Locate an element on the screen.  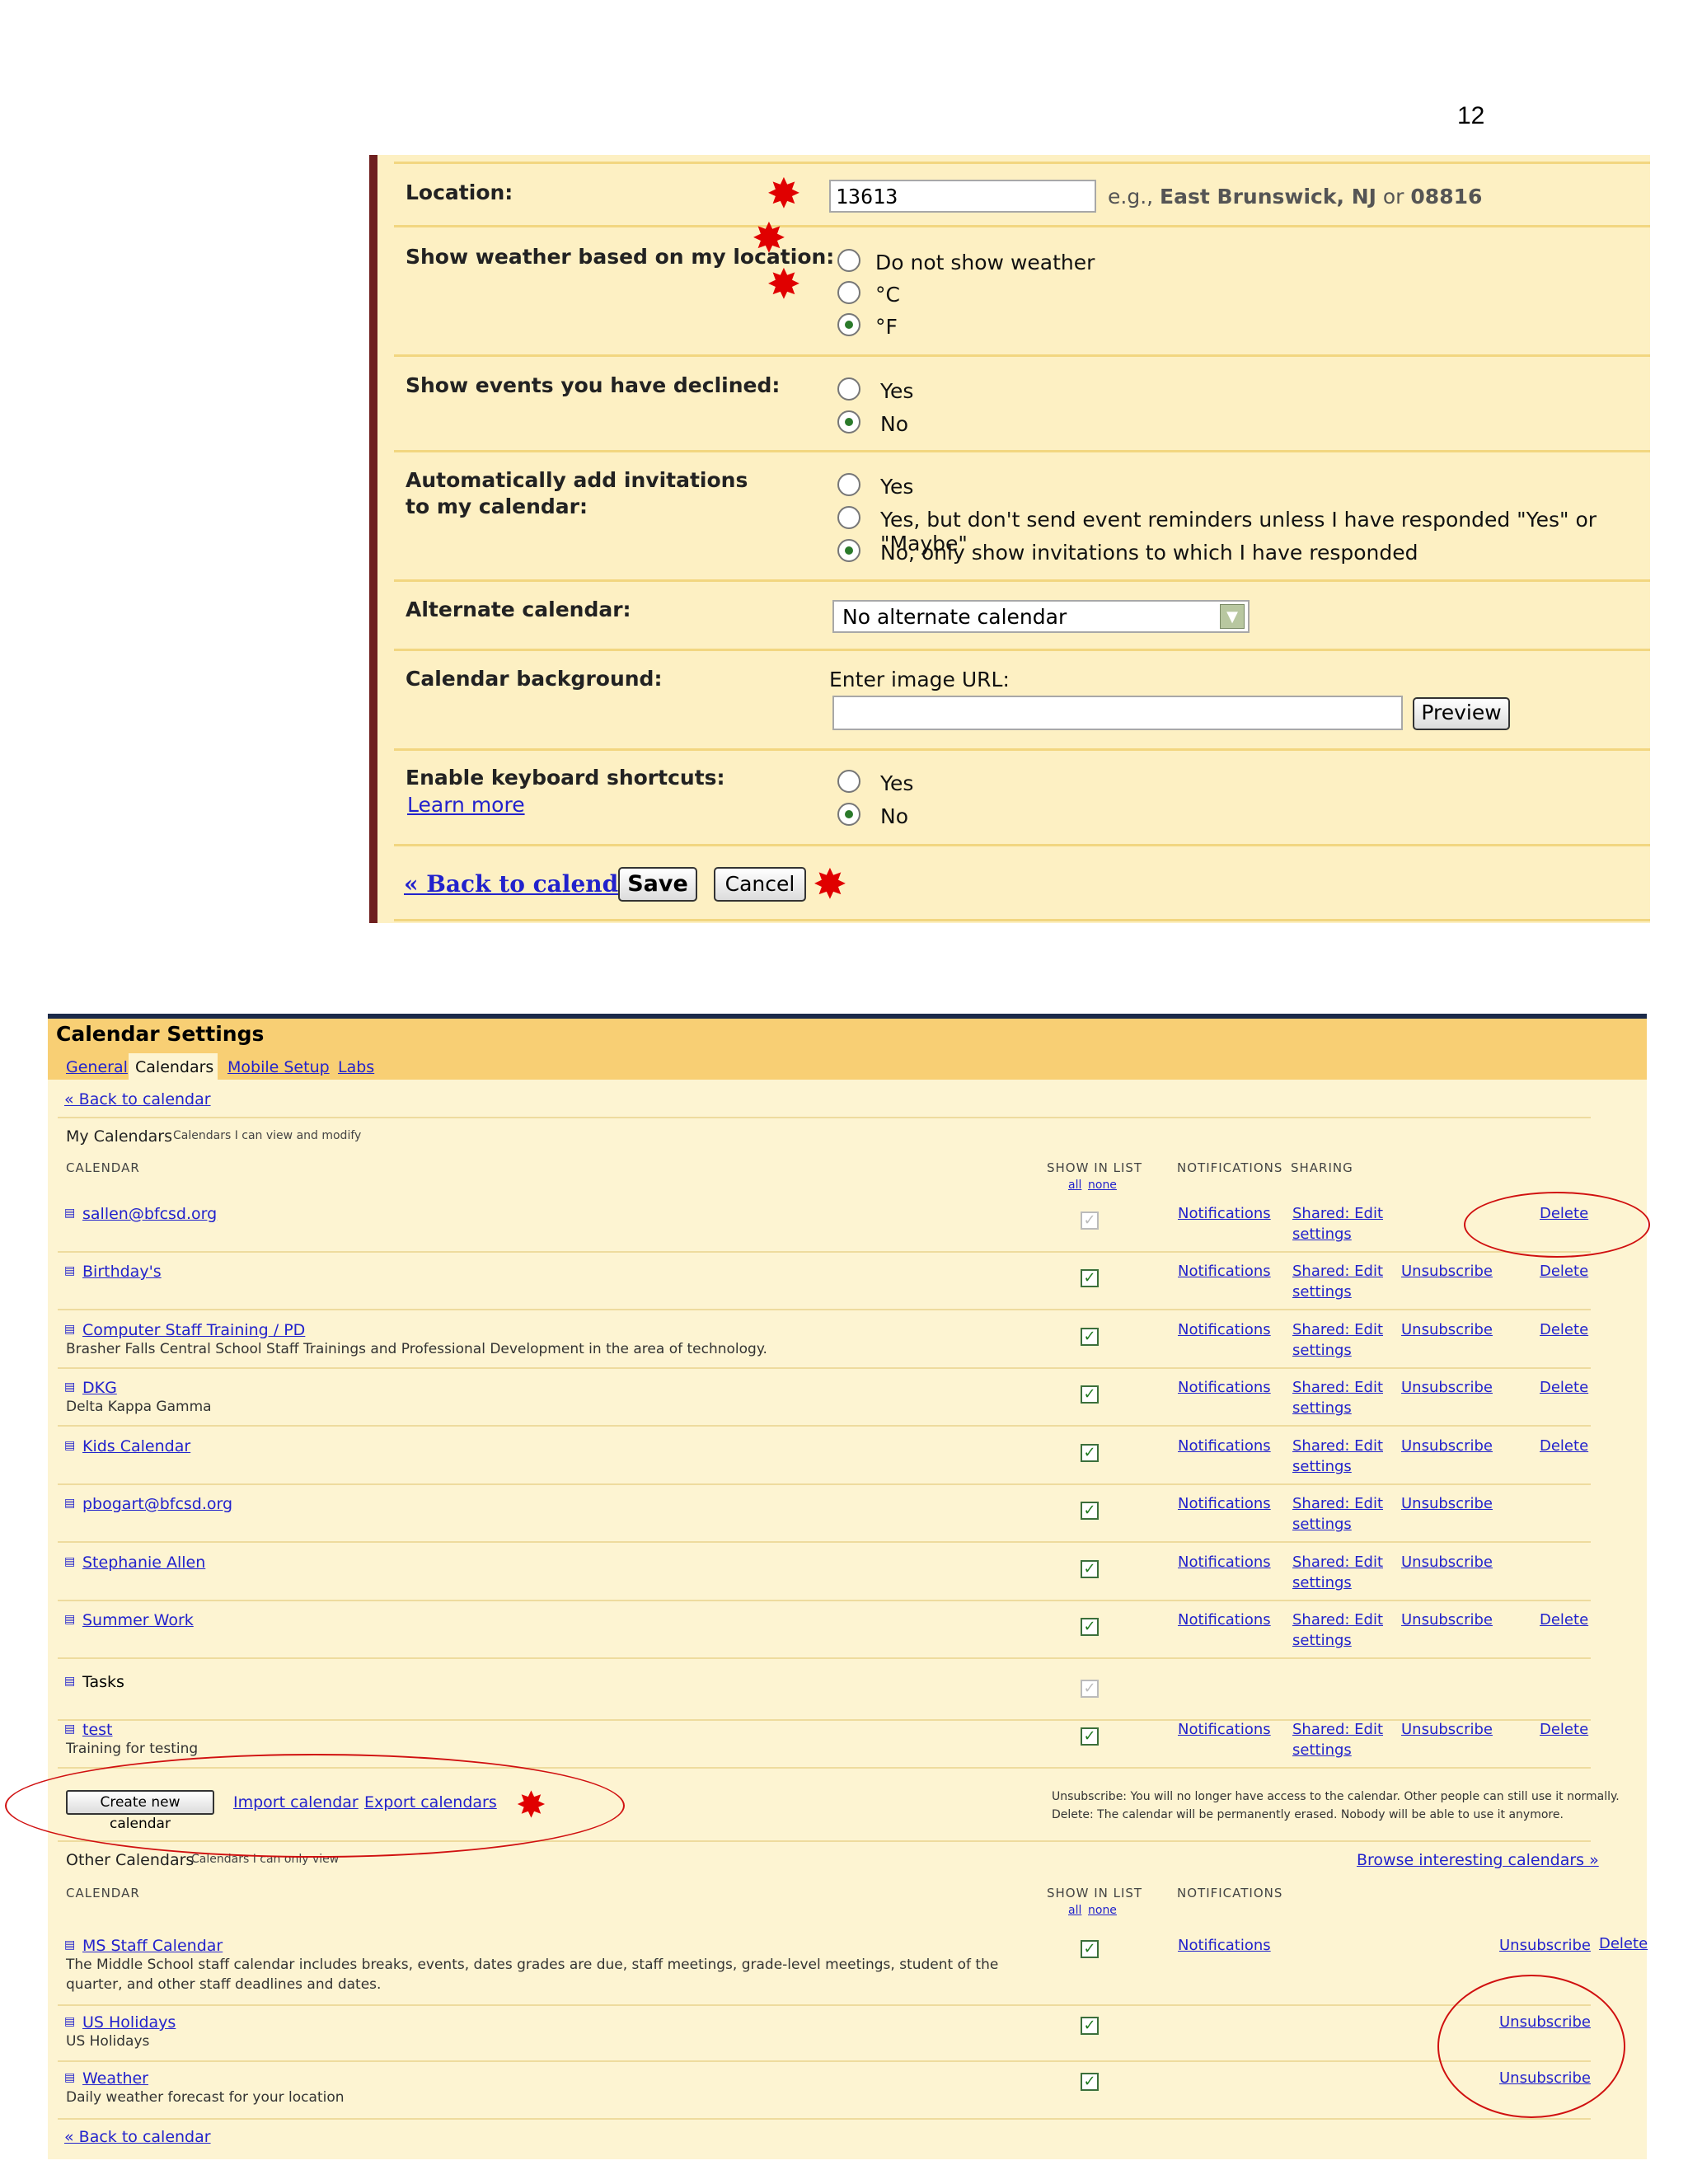
calendar-name-link: Computer Staff Training / PD is located at coordinates (194, 1330).